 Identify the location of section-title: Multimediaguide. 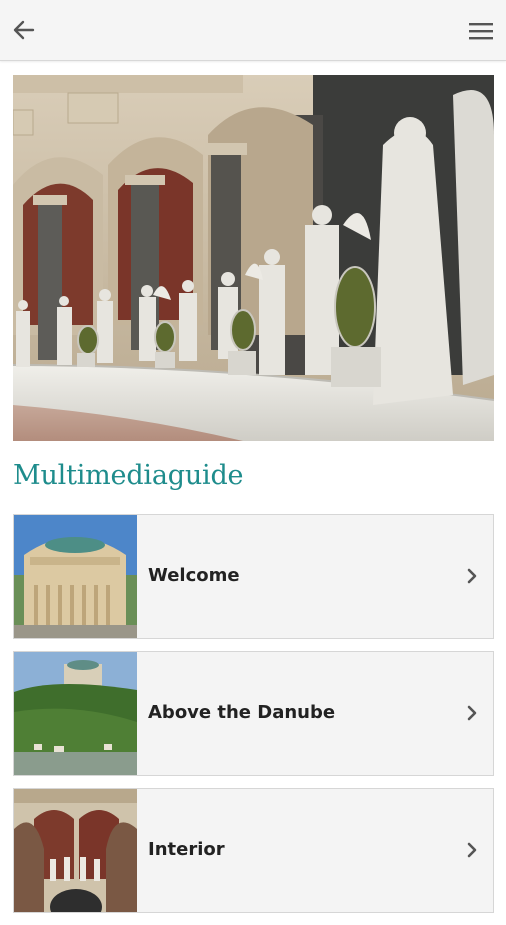
(128, 475).